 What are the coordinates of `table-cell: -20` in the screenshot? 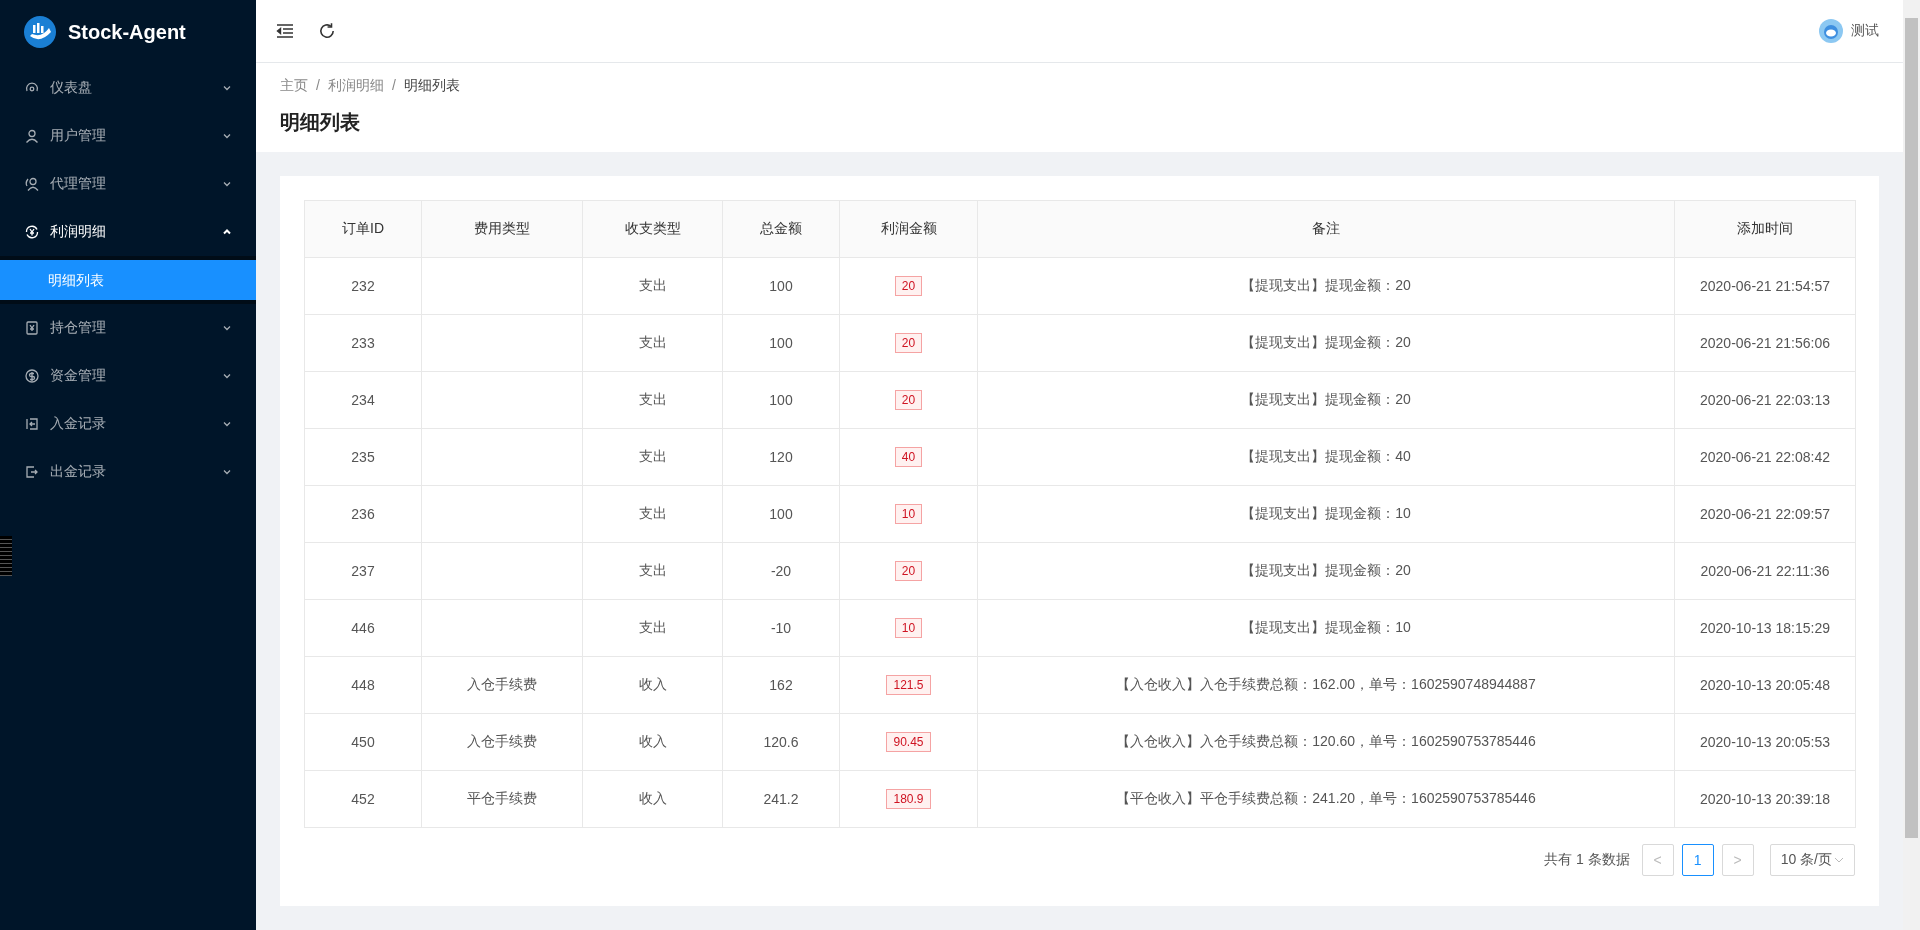 It's located at (781, 571).